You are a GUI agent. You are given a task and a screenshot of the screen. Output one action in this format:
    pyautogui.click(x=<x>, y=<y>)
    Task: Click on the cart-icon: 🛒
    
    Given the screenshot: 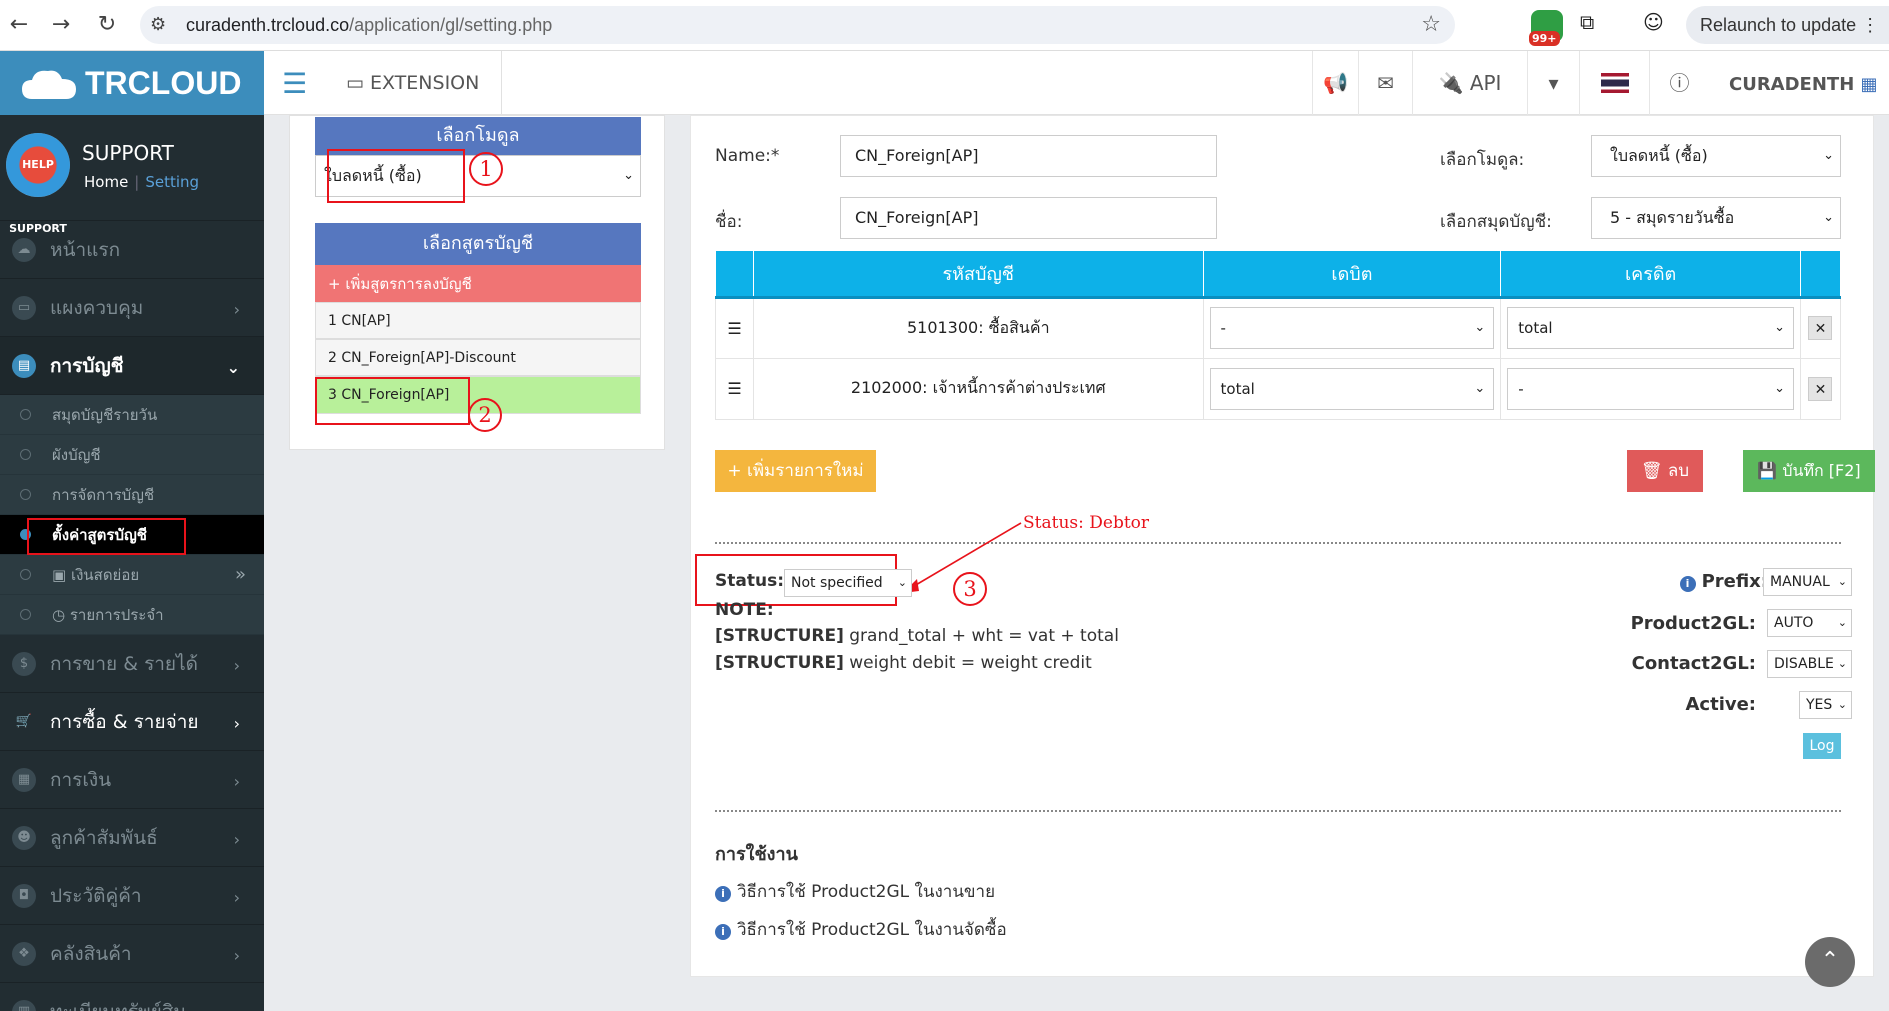 What is the action you would take?
    pyautogui.click(x=24, y=721)
    